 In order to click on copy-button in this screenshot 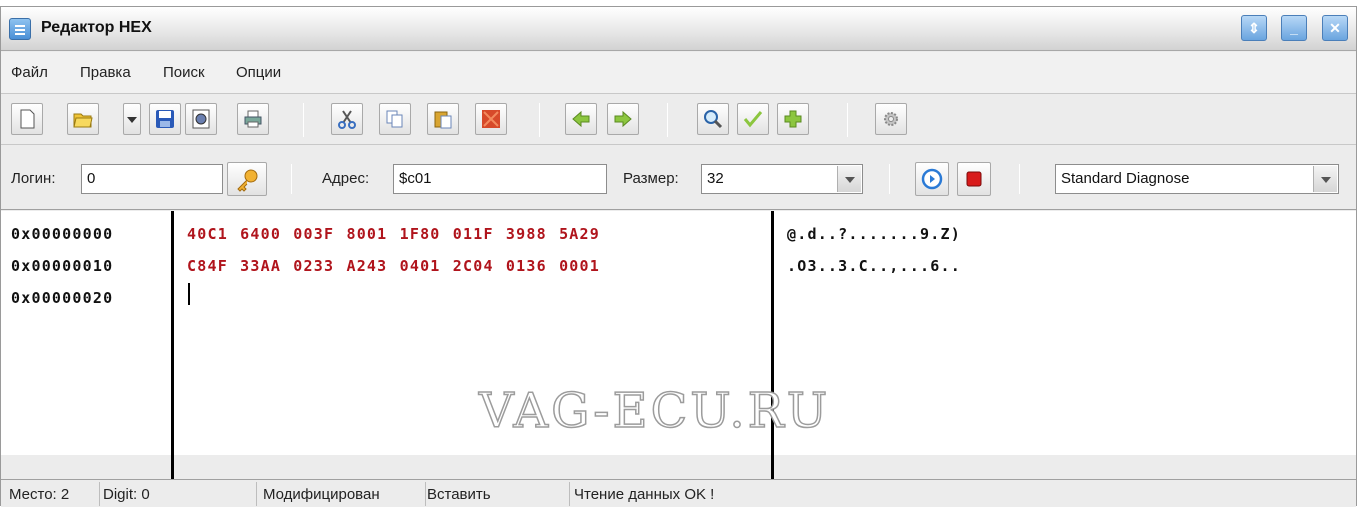, I will do `click(395, 119)`.